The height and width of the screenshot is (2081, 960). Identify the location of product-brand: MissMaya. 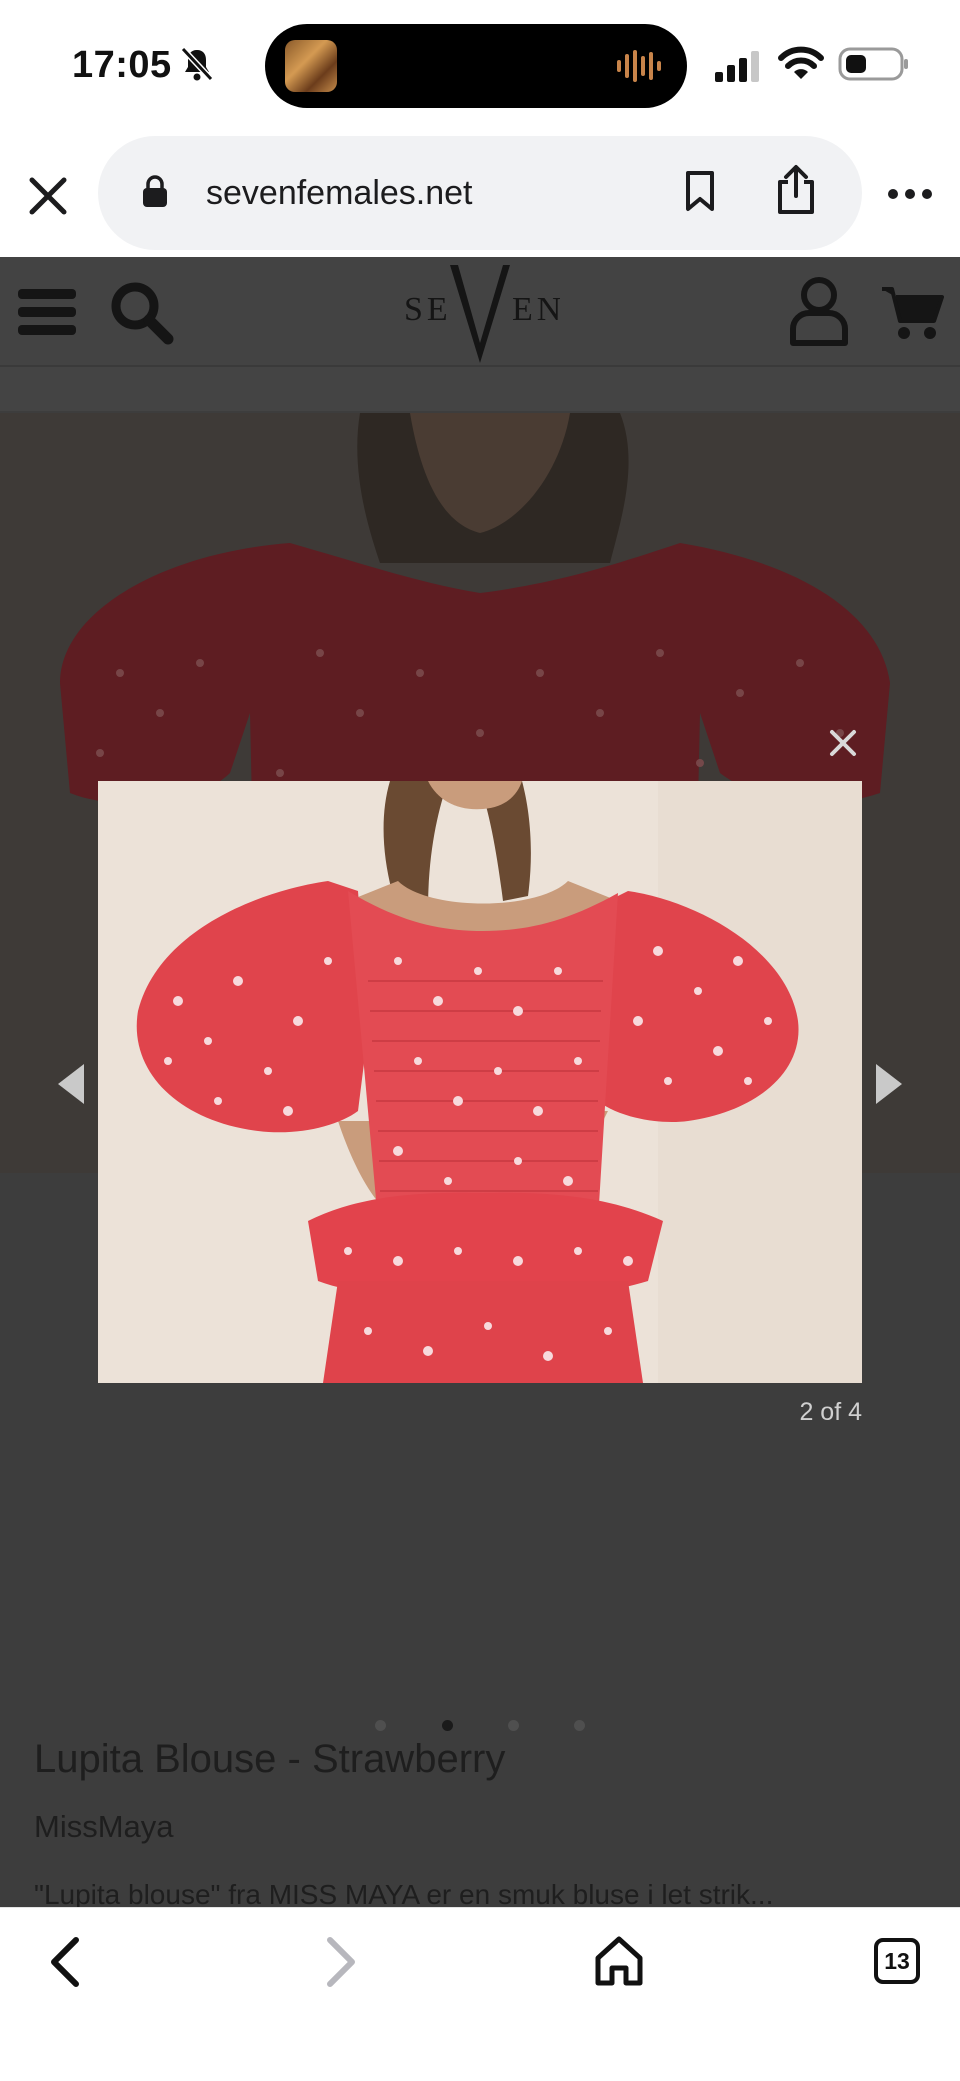
(104, 1827).